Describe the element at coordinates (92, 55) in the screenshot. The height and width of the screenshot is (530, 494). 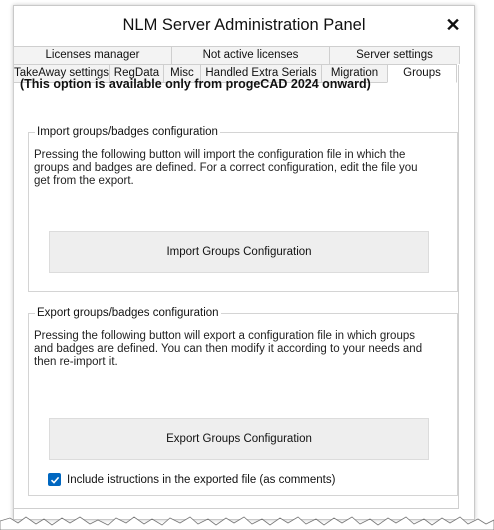
I see `tab-licenses-manager: Licenses manager` at that location.